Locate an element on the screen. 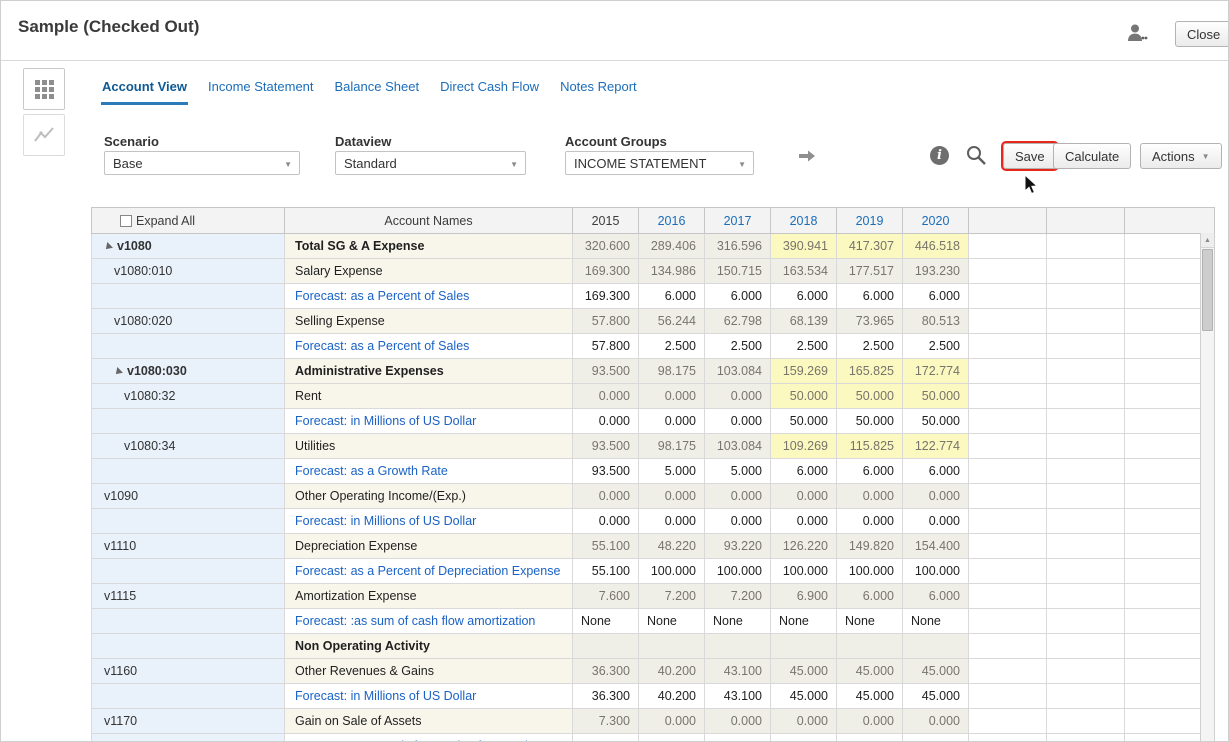  account-code-cell: v1080 is located at coordinates (188, 246).